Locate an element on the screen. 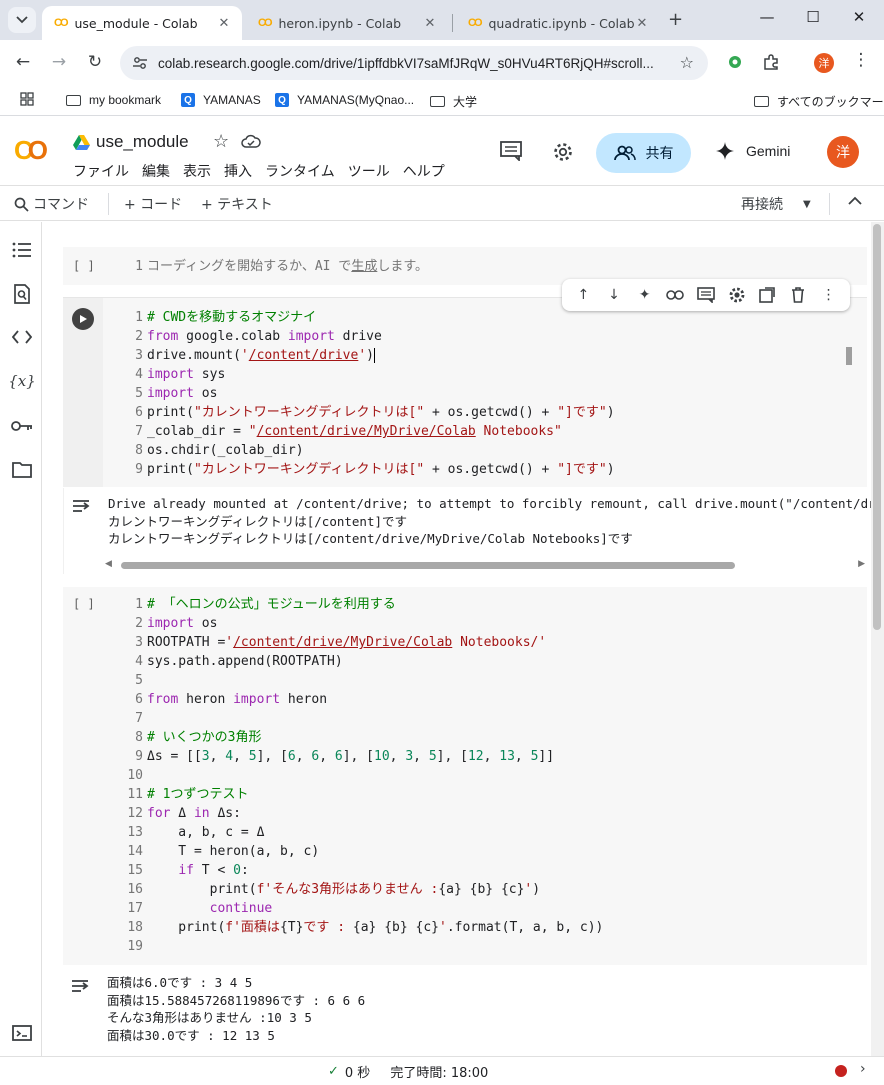 The height and width of the screenshot is (1085, 884). editor-scrollbar is located at coordinates (849, 356).